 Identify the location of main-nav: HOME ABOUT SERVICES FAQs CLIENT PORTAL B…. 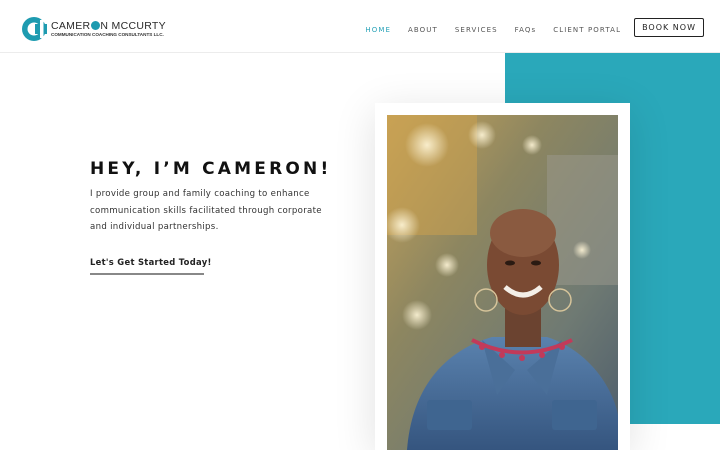
(526, 27).